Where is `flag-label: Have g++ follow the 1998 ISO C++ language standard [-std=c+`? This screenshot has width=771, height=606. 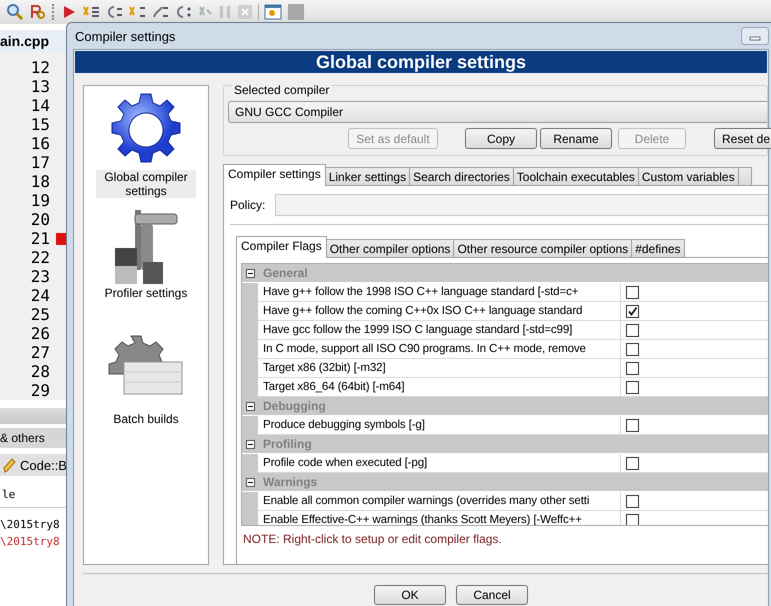
flag-label: Have g++ follow the 1998 ISO C++ language standard [-std=c+ is located at coordinates (439, 292).